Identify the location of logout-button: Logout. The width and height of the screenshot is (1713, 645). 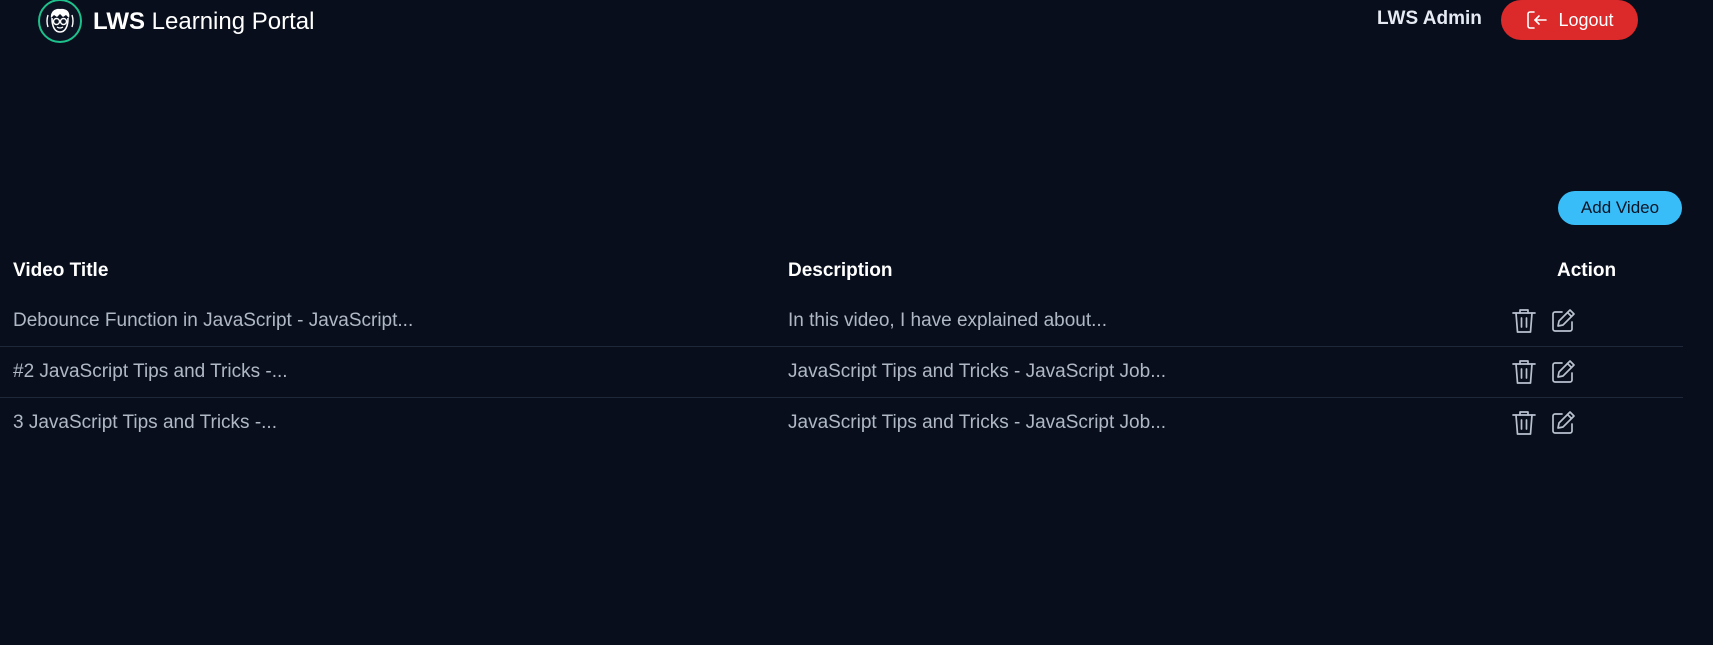
(1569, 20).